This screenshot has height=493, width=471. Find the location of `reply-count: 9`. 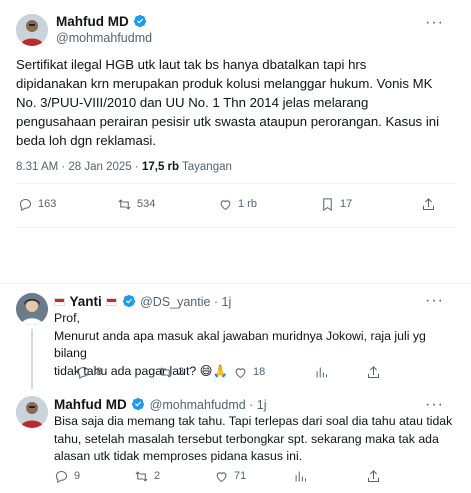

reply-count: 9 is located at coordinates (77, 476).